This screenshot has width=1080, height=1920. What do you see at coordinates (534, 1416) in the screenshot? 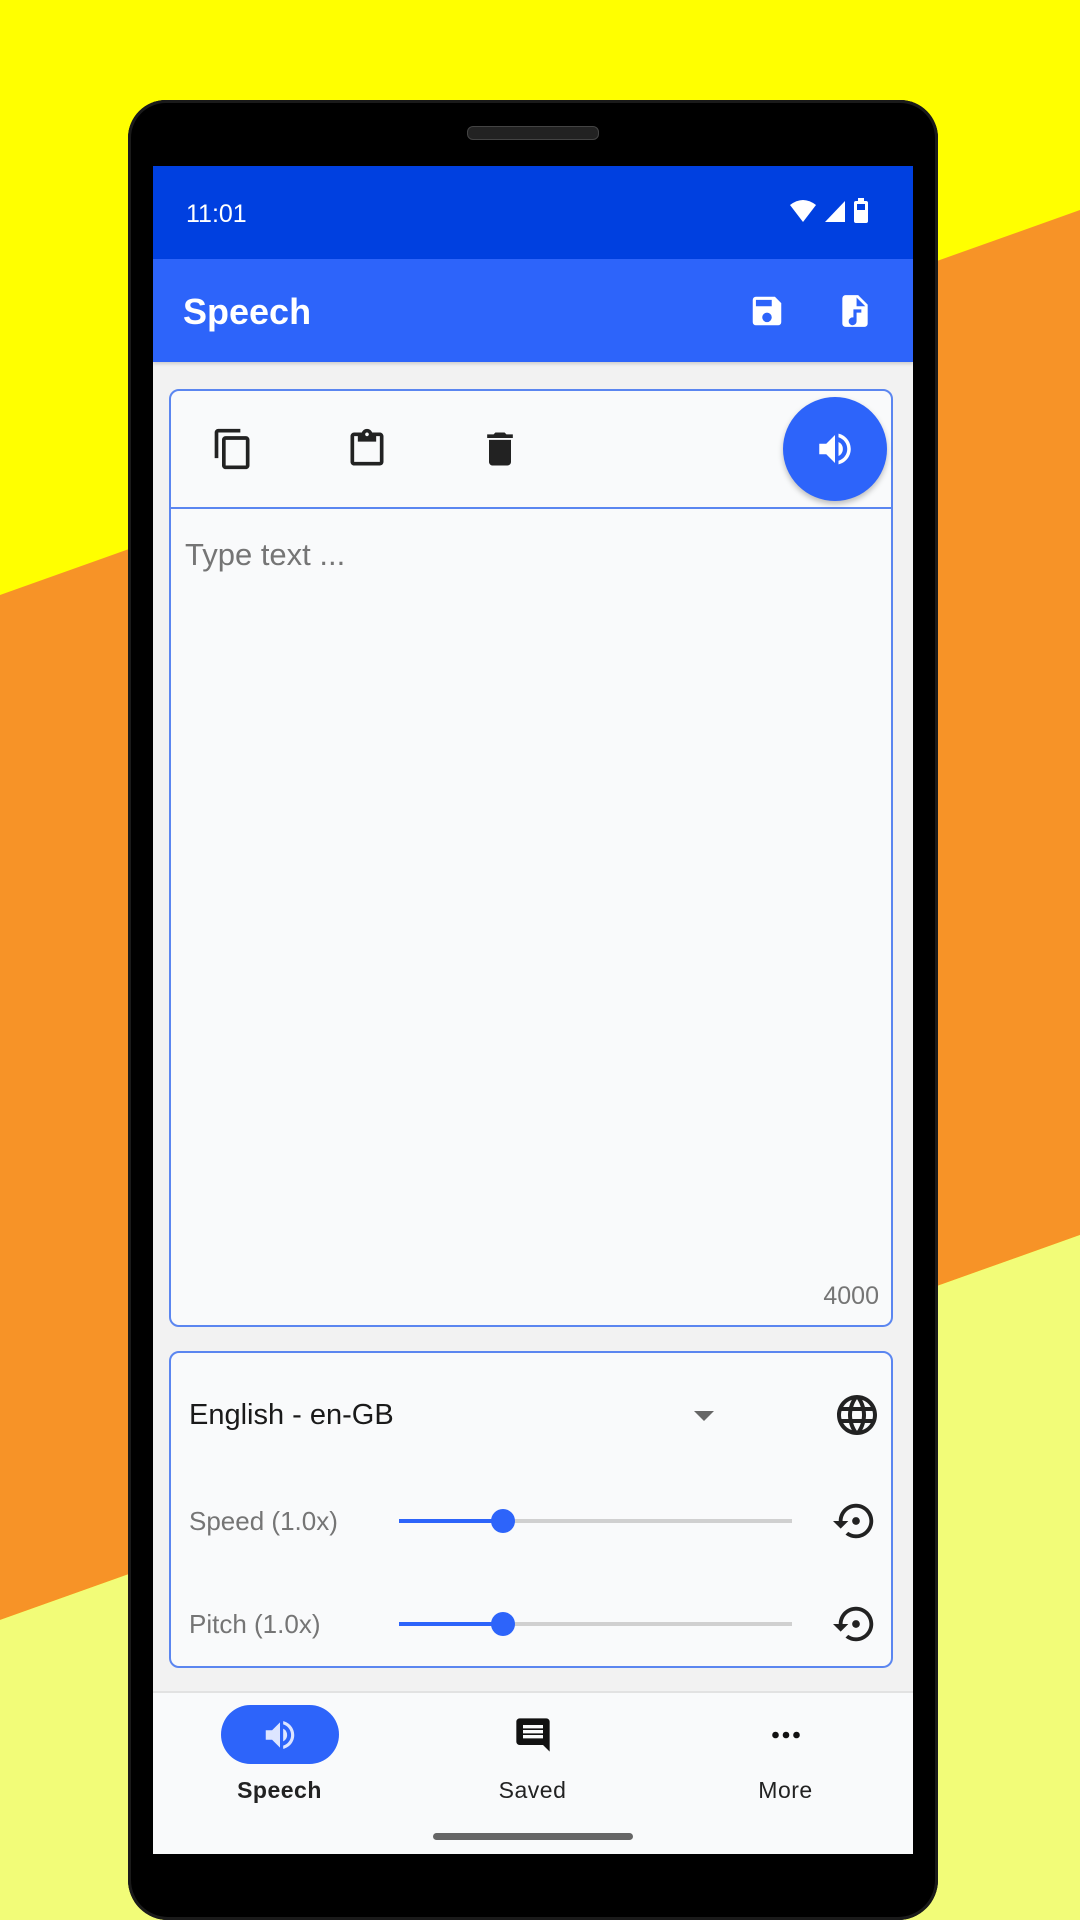
I see `language-selector: English - en-GB` at bounding box center [534, 1416].